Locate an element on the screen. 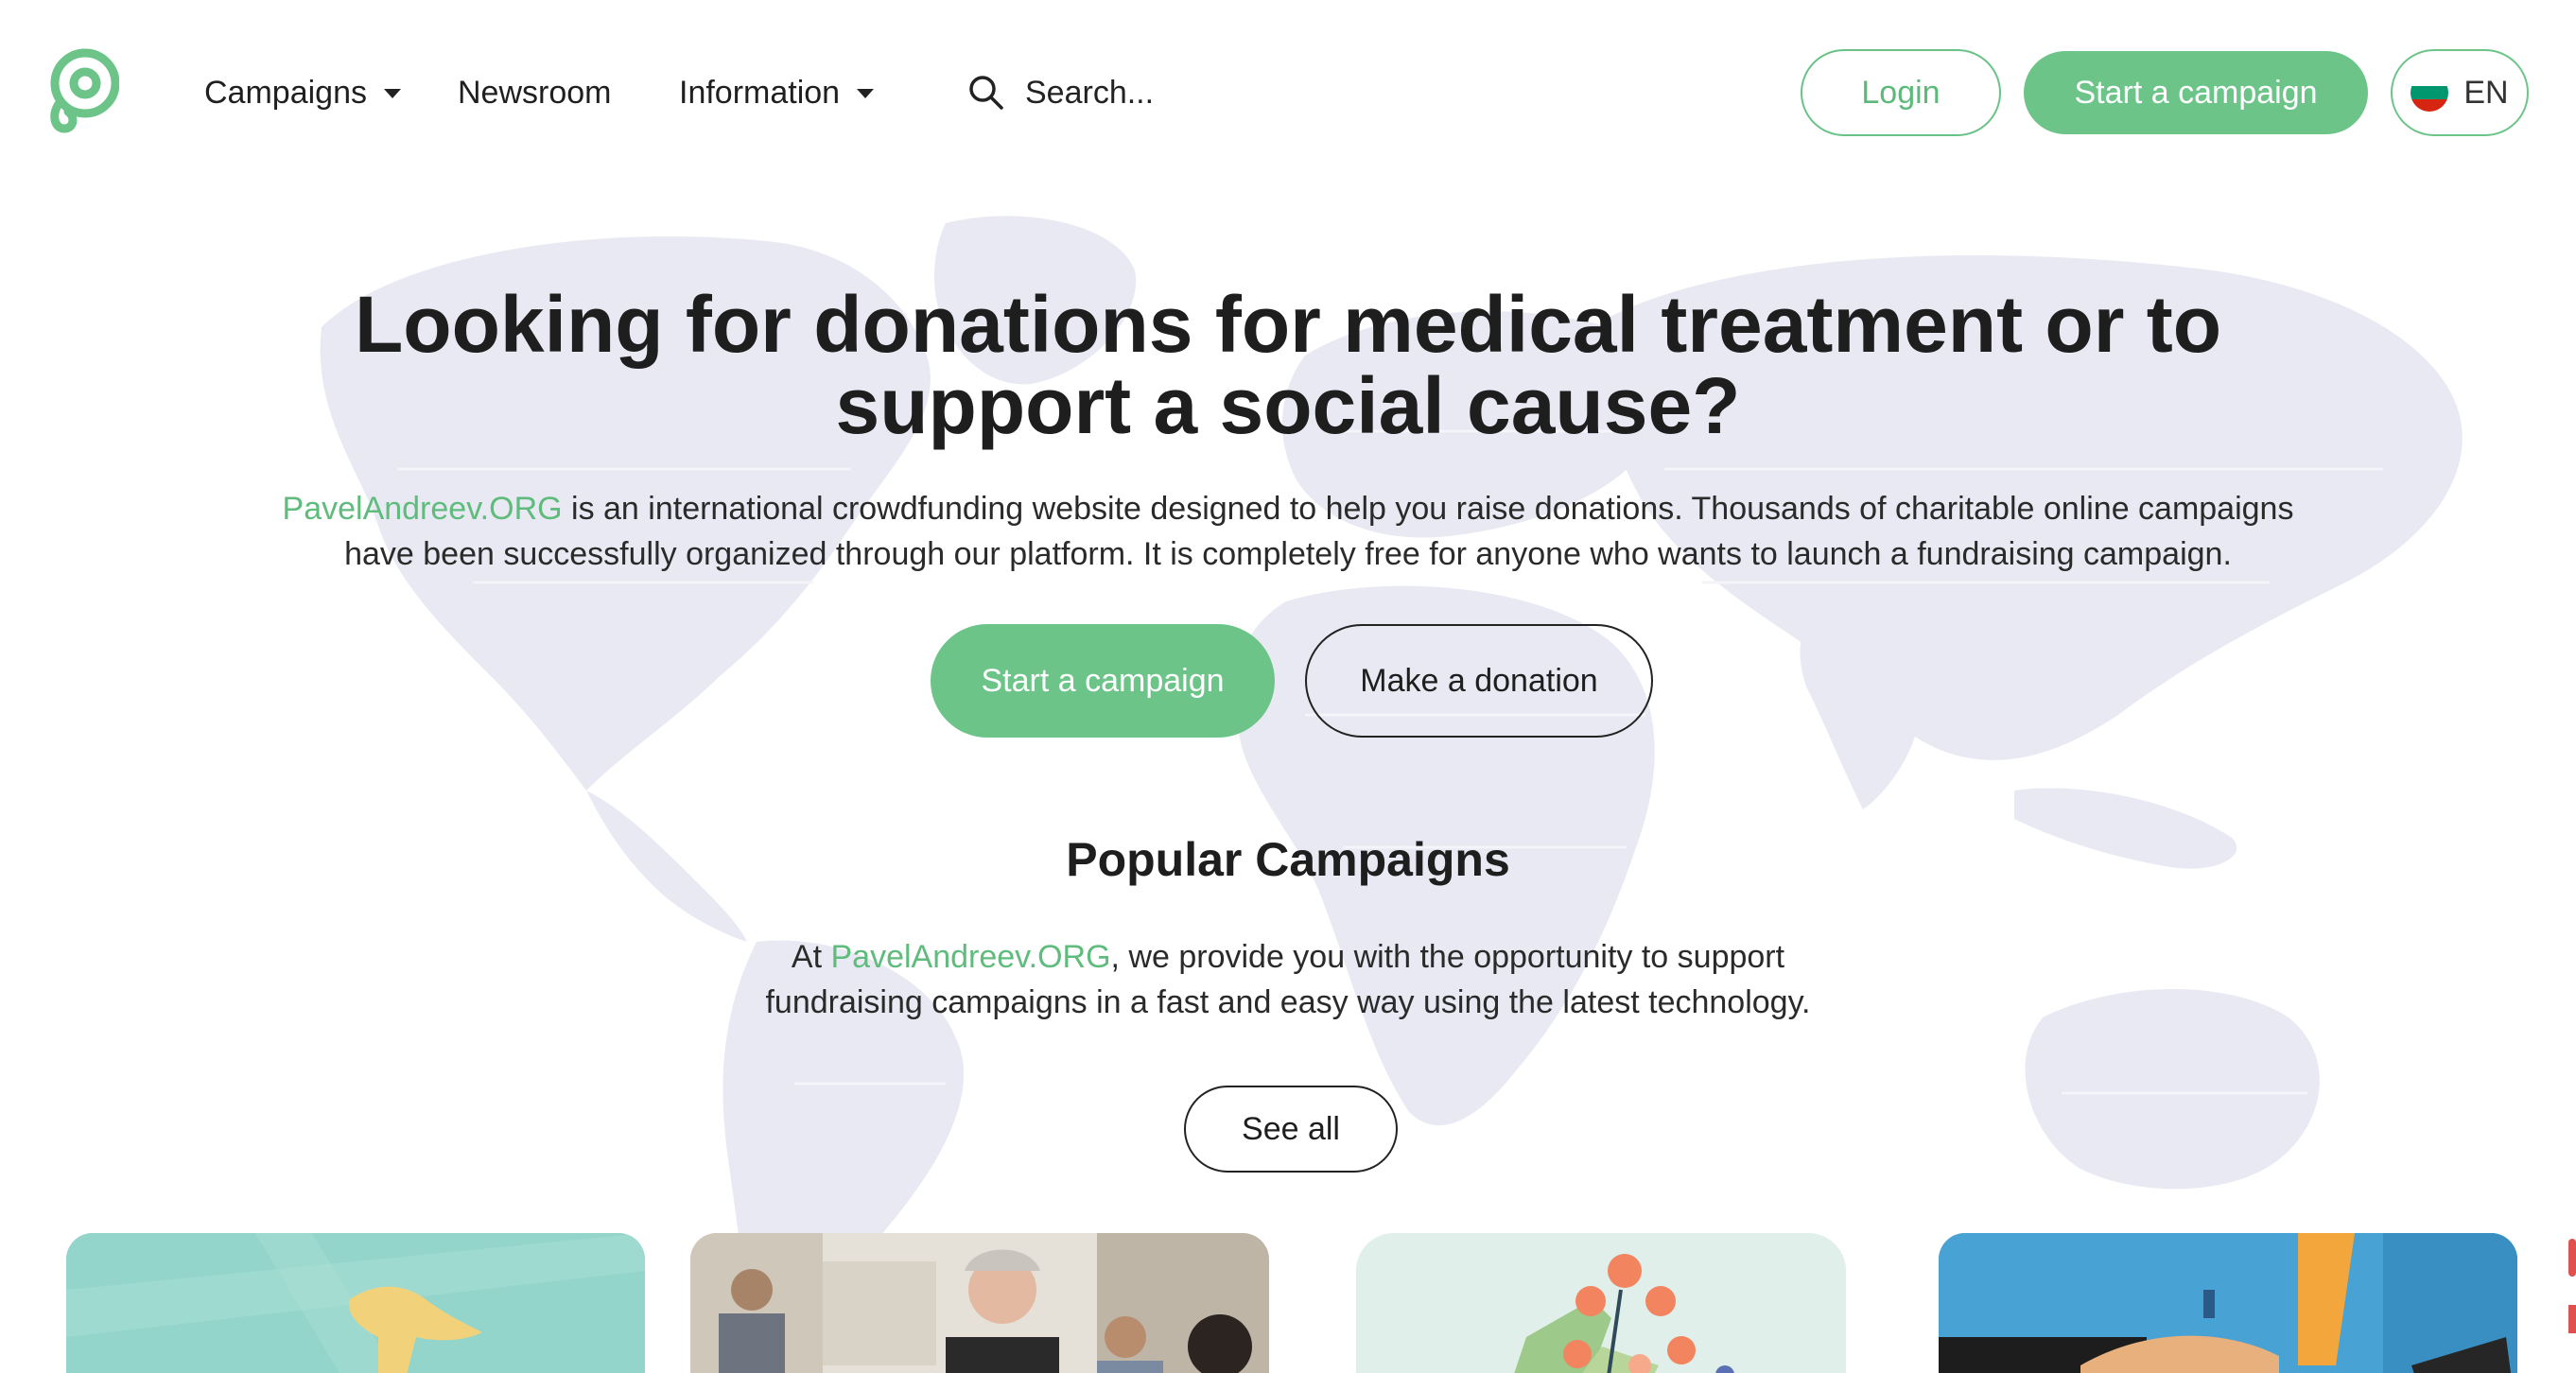  nav-campaigns: Campaigns is located at coordinates (302, 92).